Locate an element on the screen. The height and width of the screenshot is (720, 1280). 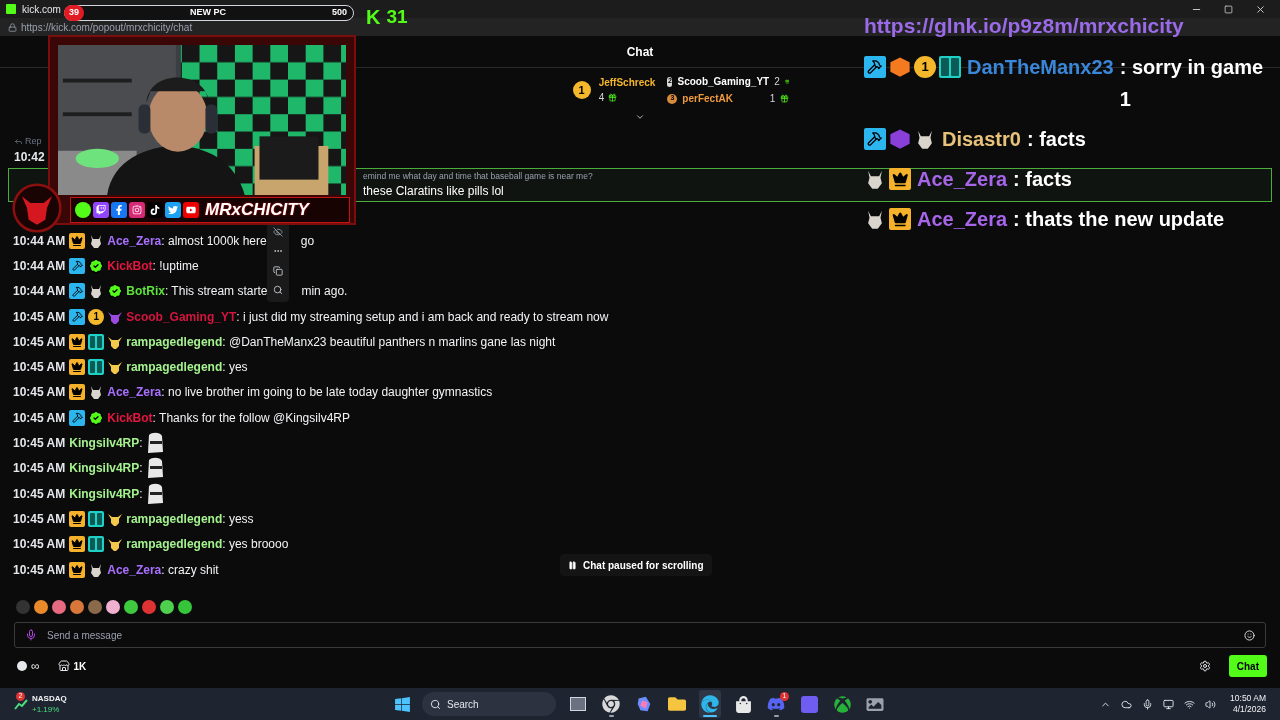
username: BotRix is located at coordinates (145, 291).